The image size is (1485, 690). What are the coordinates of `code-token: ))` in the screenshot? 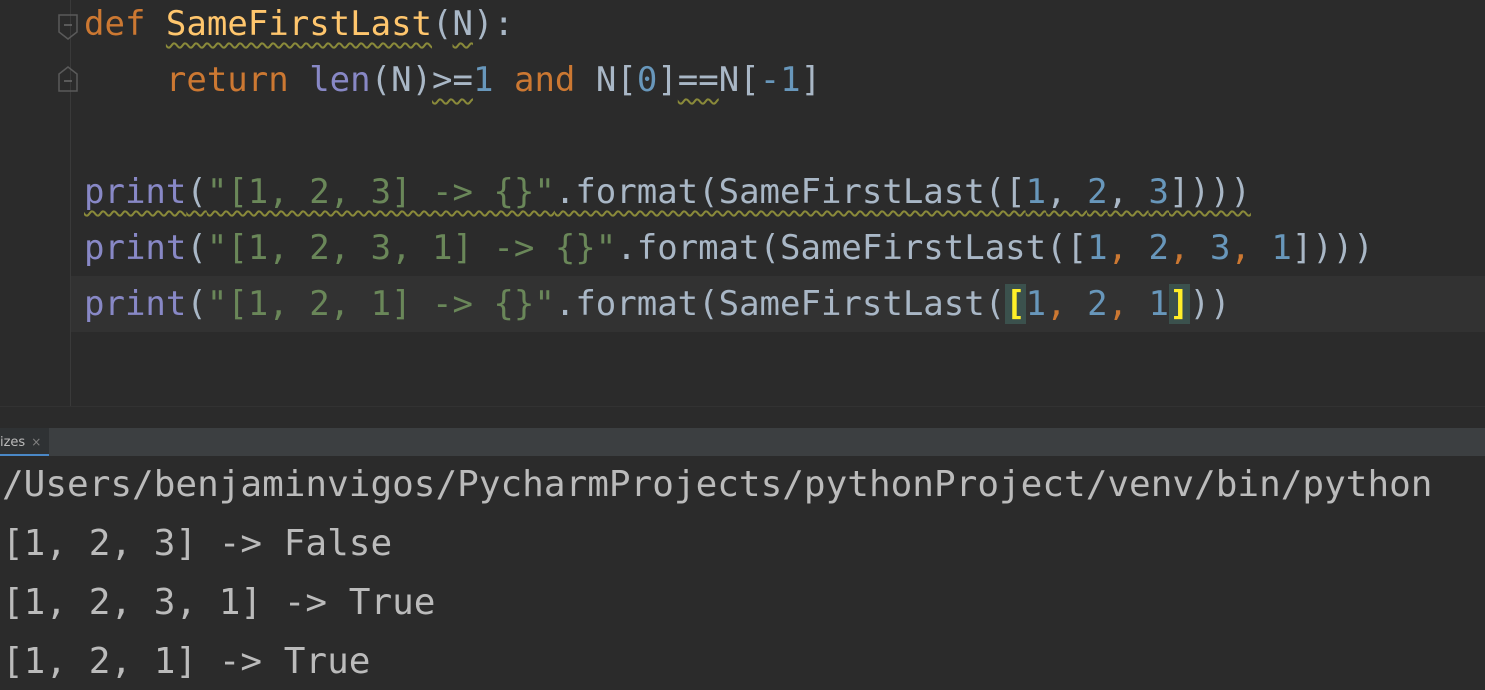 It's located at (1210, 304).